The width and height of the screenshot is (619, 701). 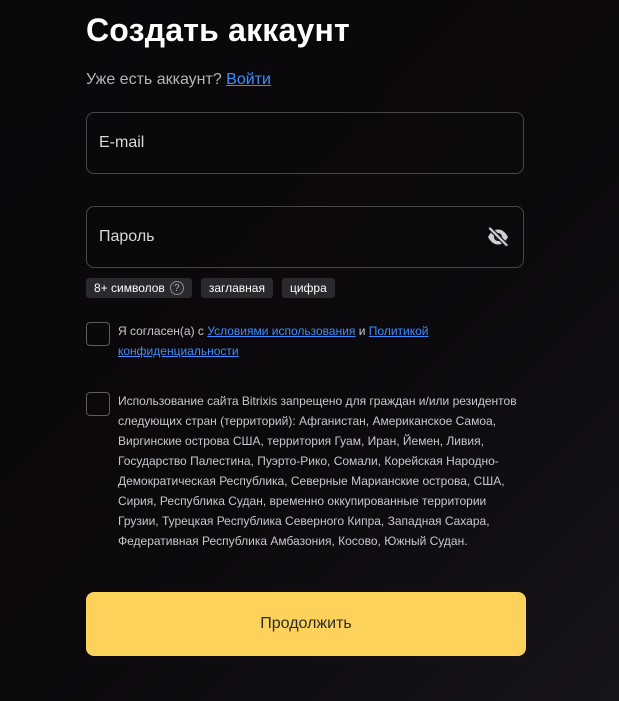 I want to click on terms-of-use-link: Условиями использования, so click(x=281, y=331).